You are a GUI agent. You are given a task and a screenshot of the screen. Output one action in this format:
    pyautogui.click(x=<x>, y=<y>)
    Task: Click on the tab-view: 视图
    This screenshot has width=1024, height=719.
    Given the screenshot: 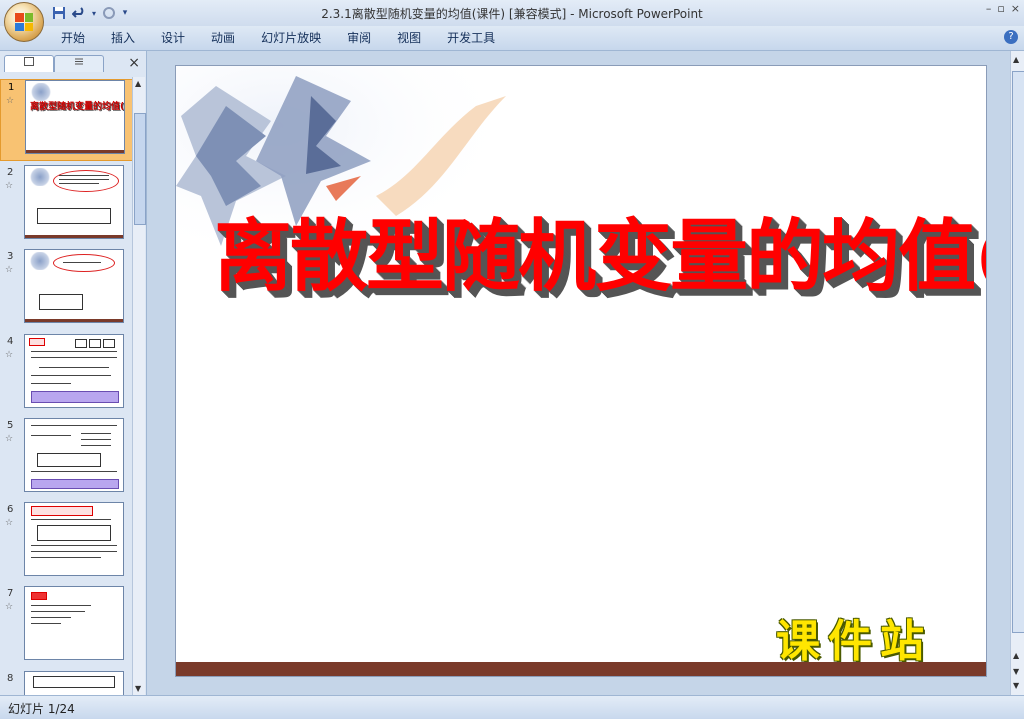 What is the action you would take?
    pyautogui.click(x=409, y=38)
    